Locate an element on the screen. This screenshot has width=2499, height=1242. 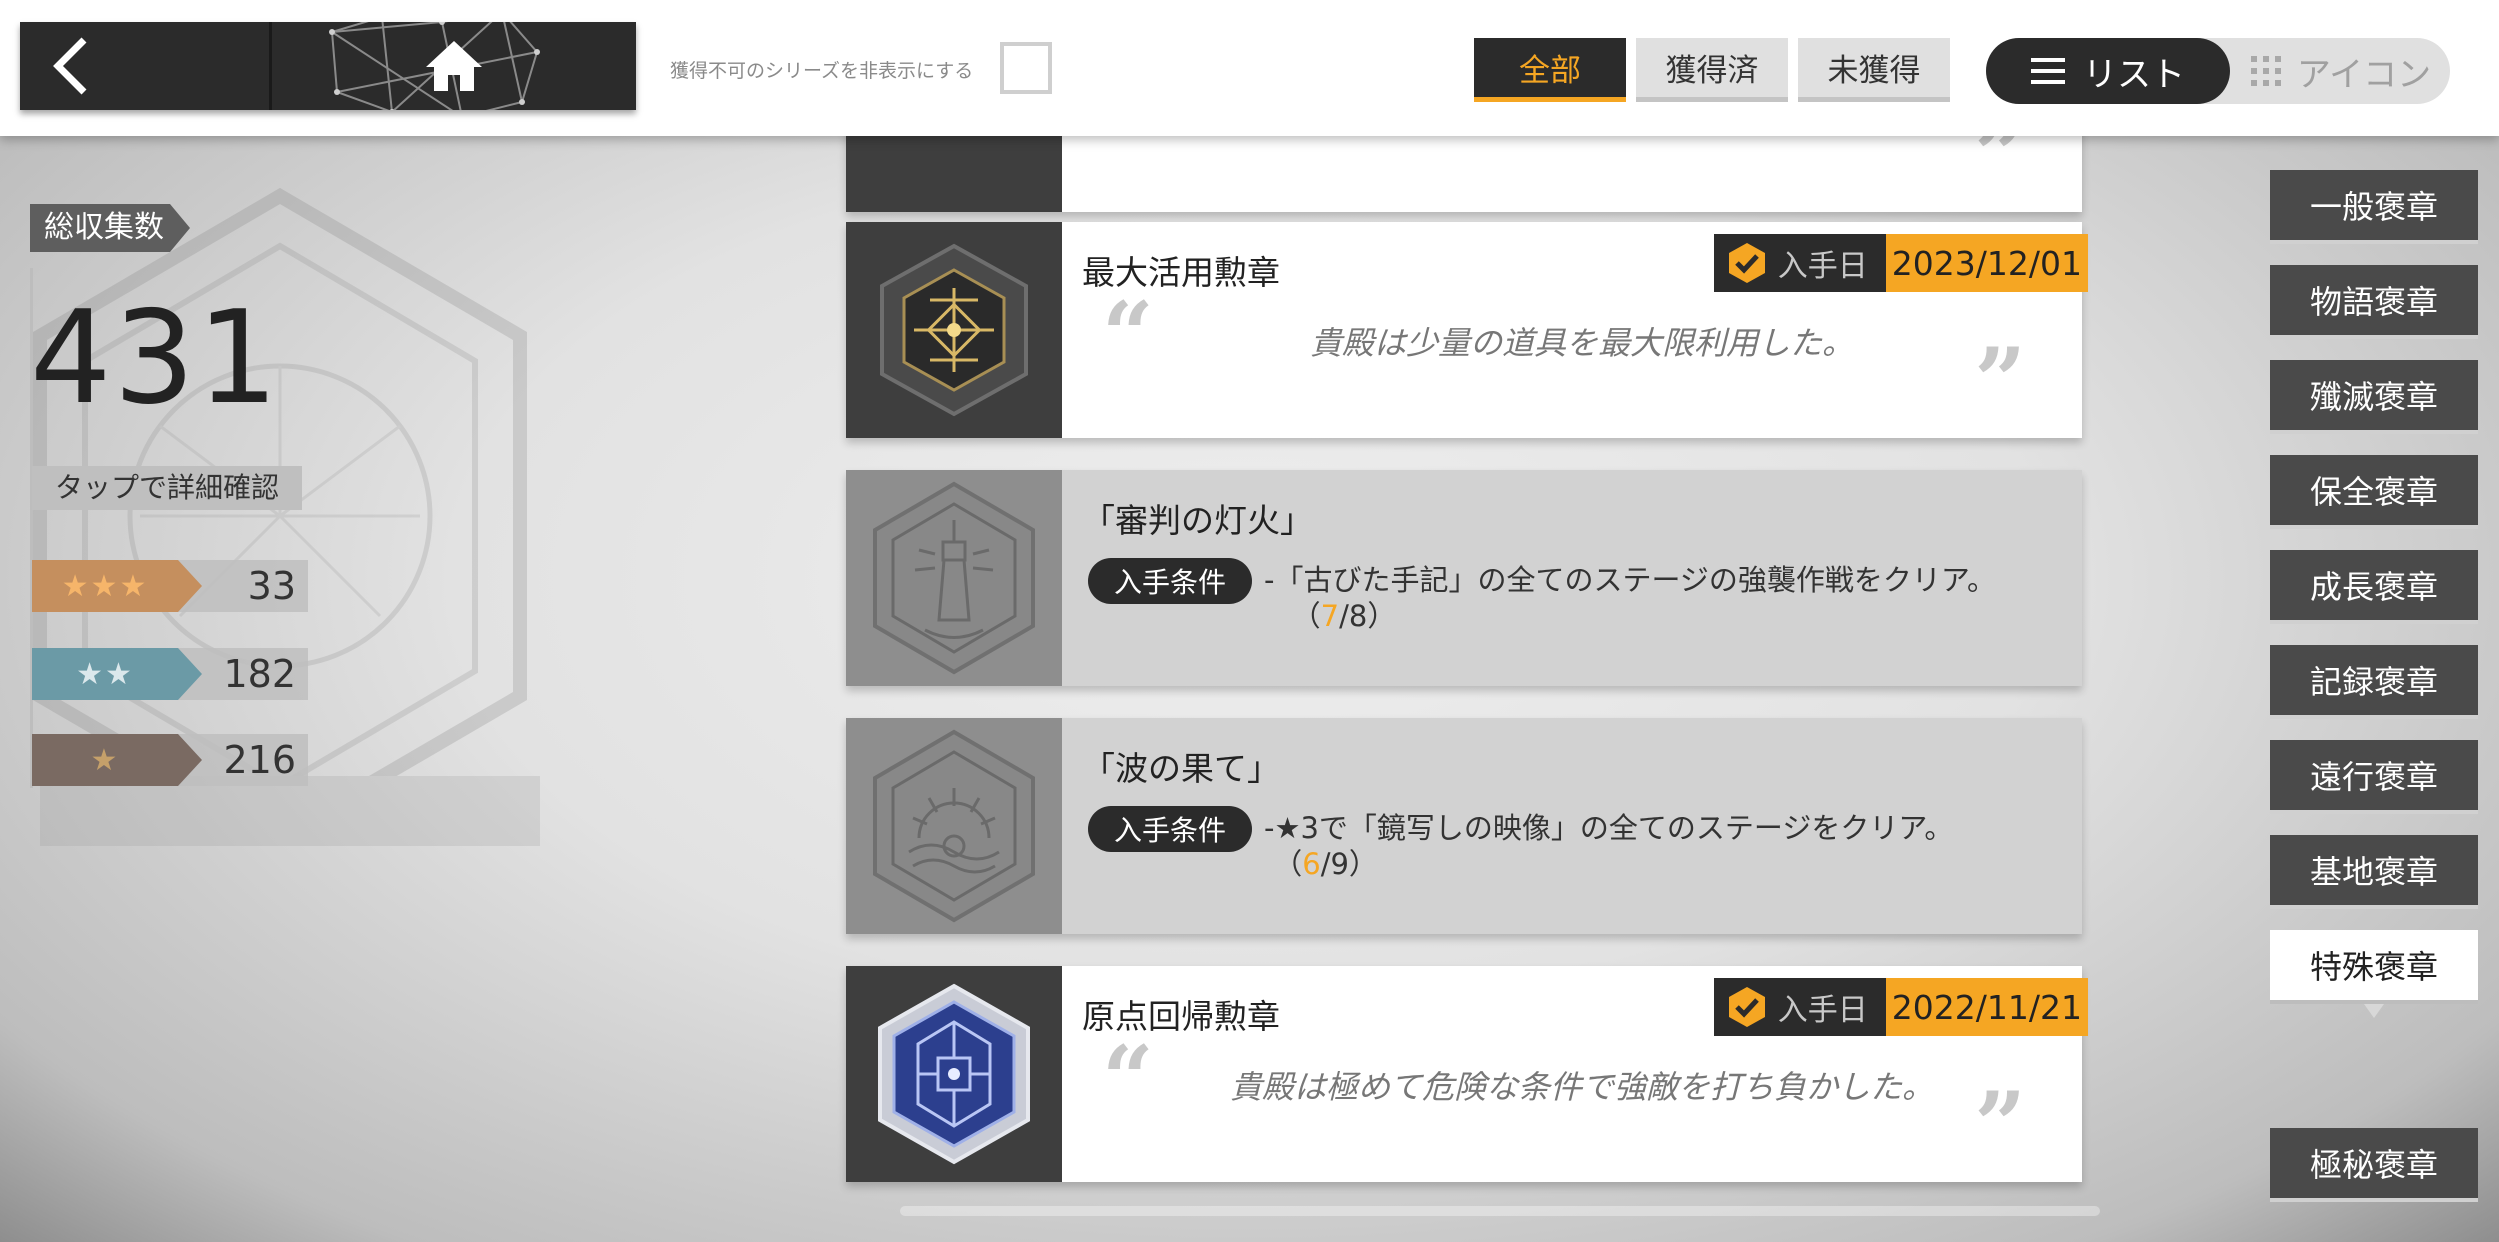
tab-all: 全部 is located at coordinates (1550, 70).